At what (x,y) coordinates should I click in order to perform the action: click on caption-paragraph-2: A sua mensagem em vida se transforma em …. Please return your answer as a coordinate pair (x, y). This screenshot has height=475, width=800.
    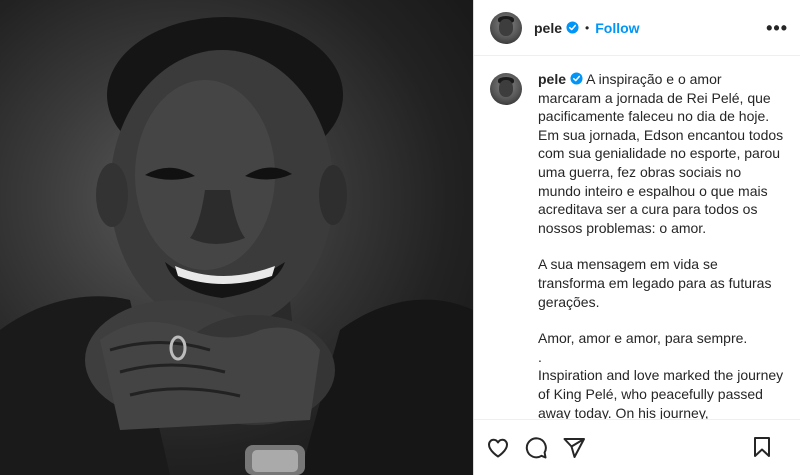
    Looking at the image, I should click on (657, 283).